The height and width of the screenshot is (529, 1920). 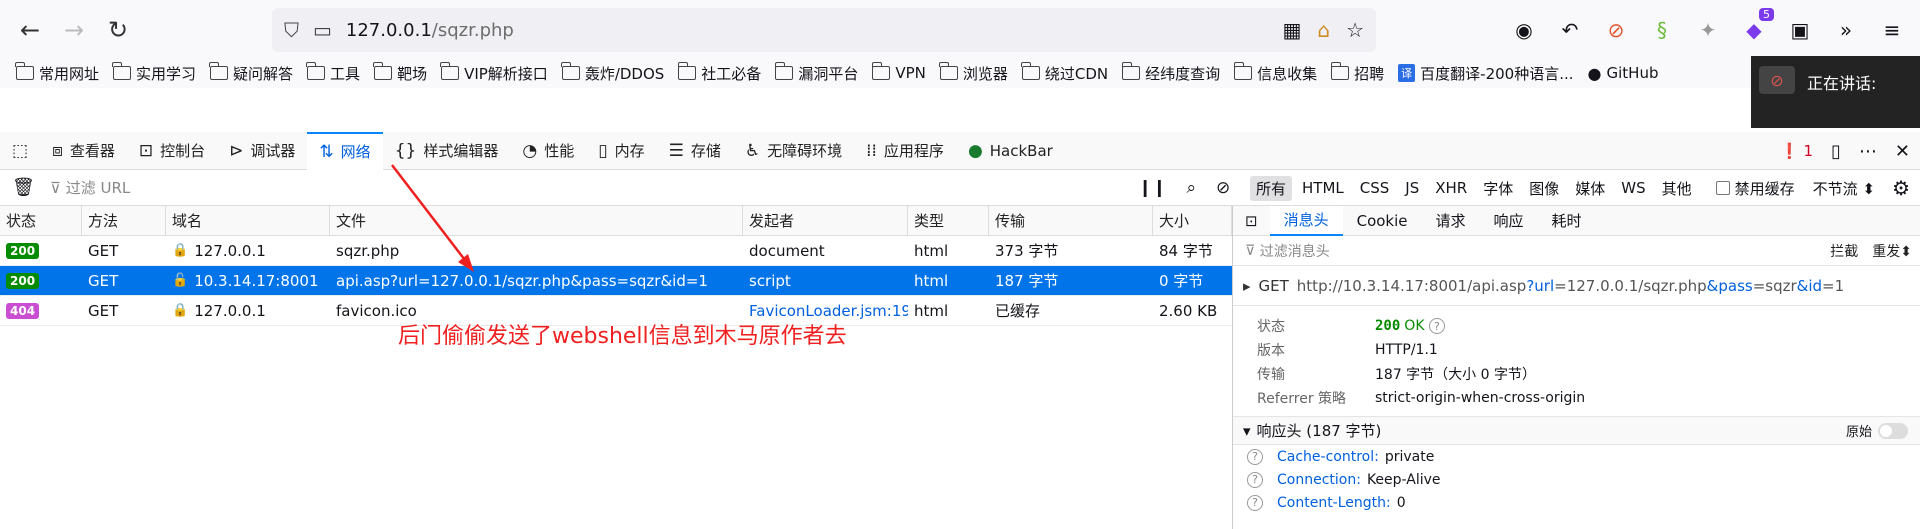 What do you see at coordinates (1544, 188) in the screenshot?
I see `type-filter-button: 图像` at bounding box center [1544, 188].